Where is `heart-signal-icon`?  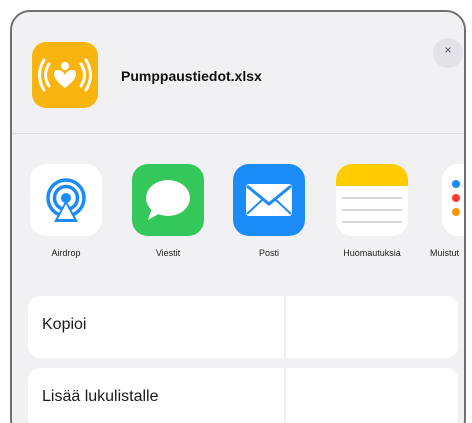 heart-signal-icon is located at coordinates (65, 75).